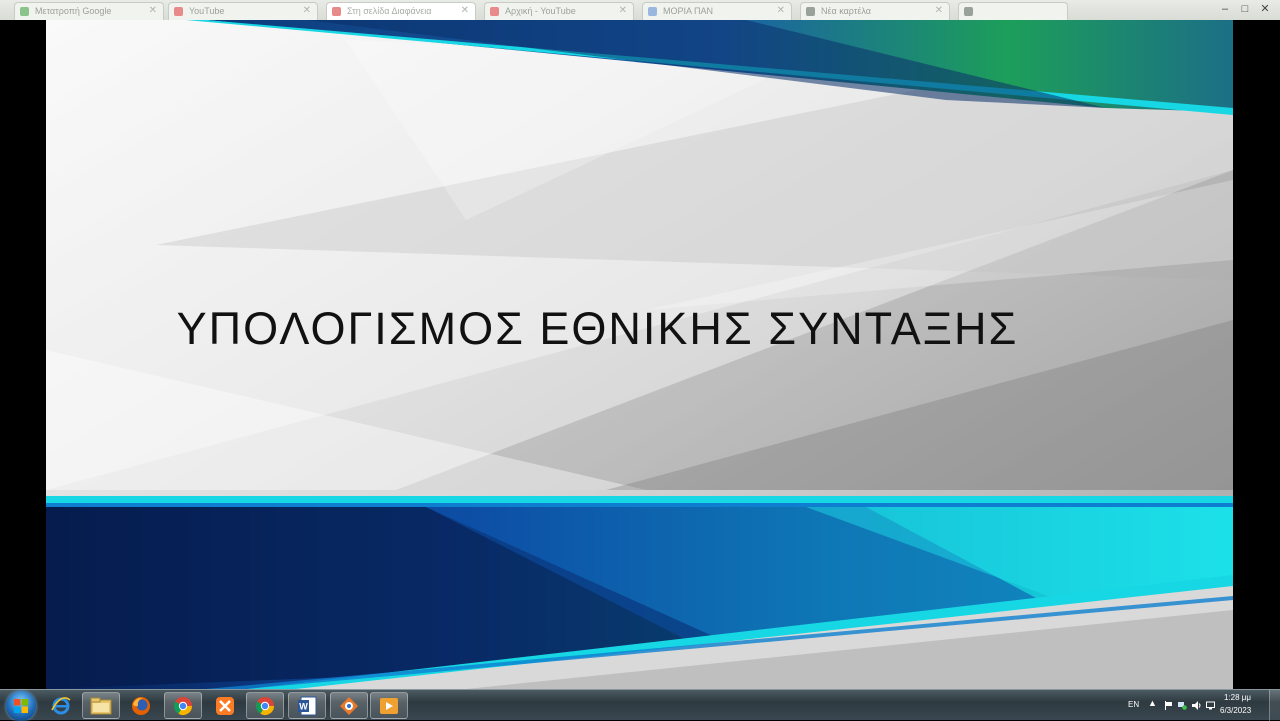 Image resolution: width=1280 pixels, height=721 pixels. Describe the element at coordinates (717, 11) in the screenshot. I see `browser-tab: ΜΟΡΙΑ ΠΑΝ ✕` at that location.